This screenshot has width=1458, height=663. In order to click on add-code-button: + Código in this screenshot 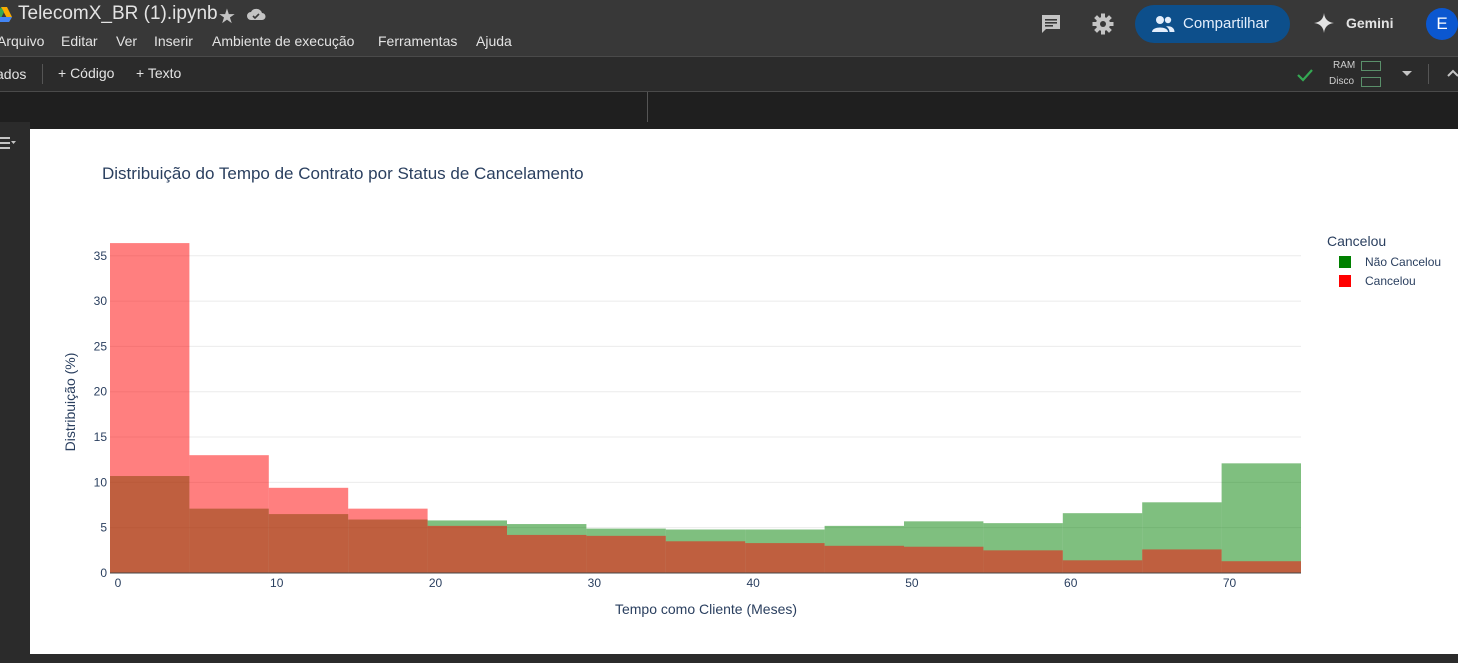, I will do `click(86, 73)`.